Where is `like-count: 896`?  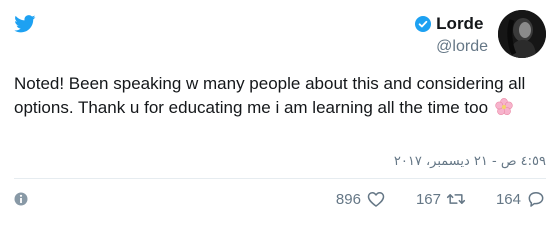
like-count: 896 is located at coordinates (348, 199).